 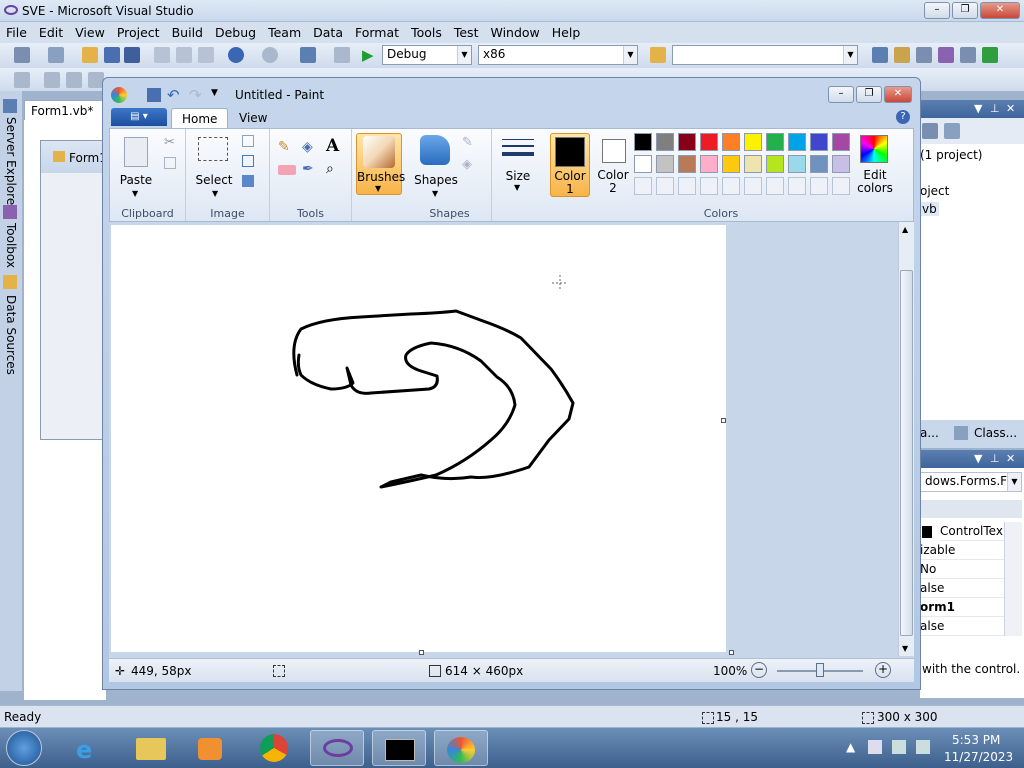 I want to click on menu-window: Window, so click(x=514, y=31).